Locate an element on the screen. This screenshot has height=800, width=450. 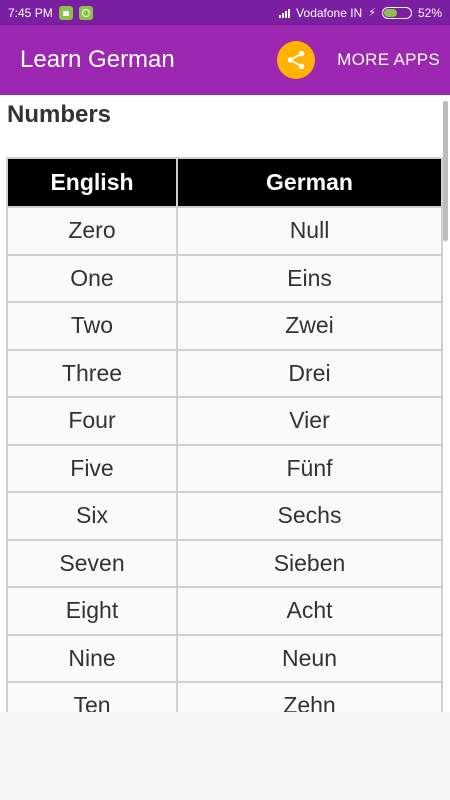
table-row: Three Drei is located at coordinates (224, 373).